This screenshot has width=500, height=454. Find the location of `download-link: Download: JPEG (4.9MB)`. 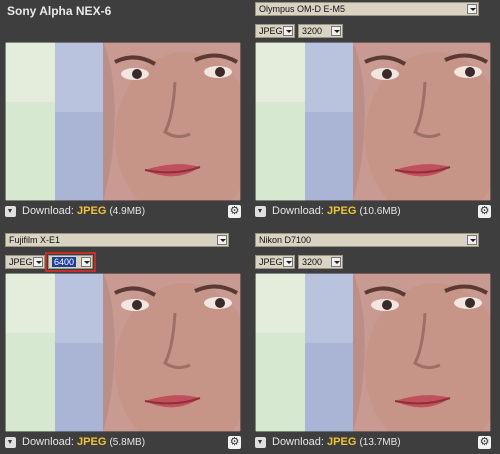

download-link: Download: JPEG (4.9MB) is located at coordinates (83, 211).